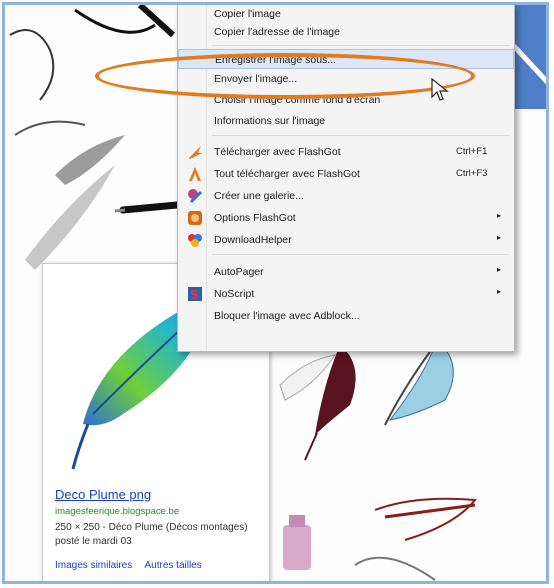 This screenshot has height=588, width=554. I want to click on highlight-ellipse, so click(285, 76).